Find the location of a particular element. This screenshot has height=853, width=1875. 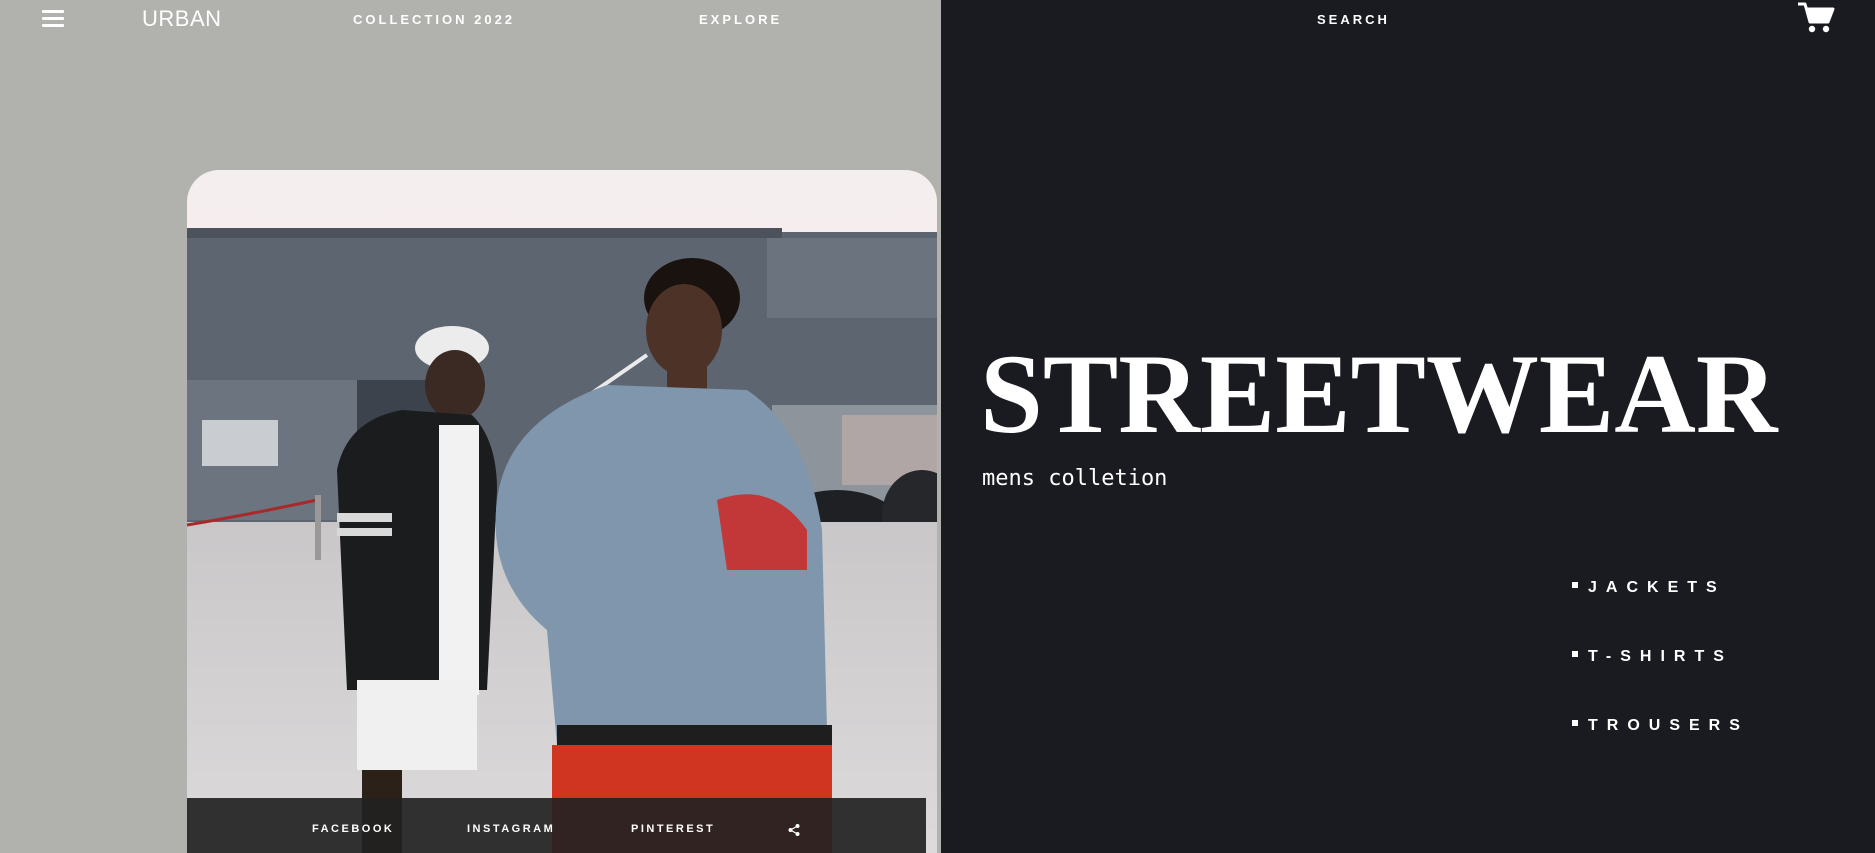

hamburger-icon is located at coordinates (53, 19).